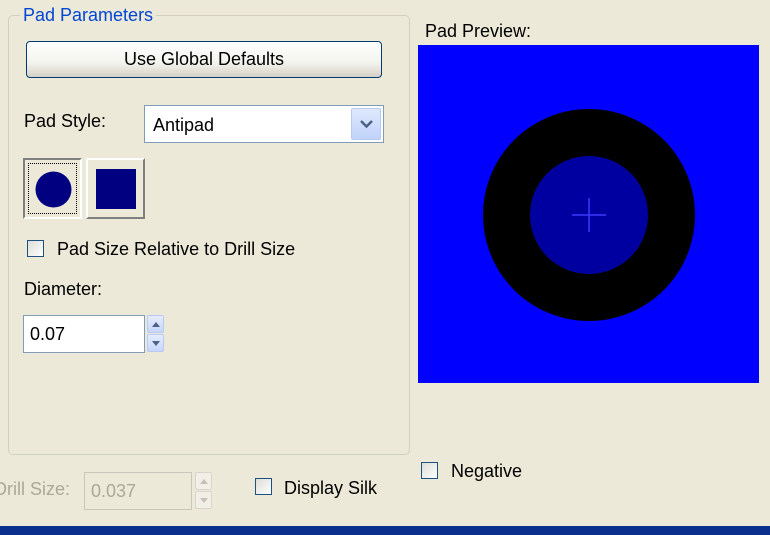  I want to click on pad-style-dropdown-button, so click(366, 124).